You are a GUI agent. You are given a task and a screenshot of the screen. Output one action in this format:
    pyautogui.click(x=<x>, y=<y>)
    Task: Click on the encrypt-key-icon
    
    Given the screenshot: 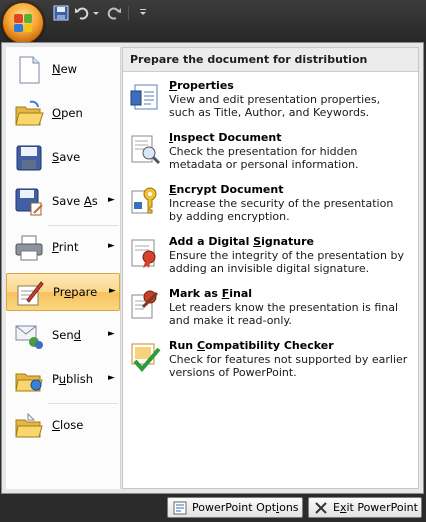 What is the action you would take?
    pyautogui.click(x=144, y=200)
    